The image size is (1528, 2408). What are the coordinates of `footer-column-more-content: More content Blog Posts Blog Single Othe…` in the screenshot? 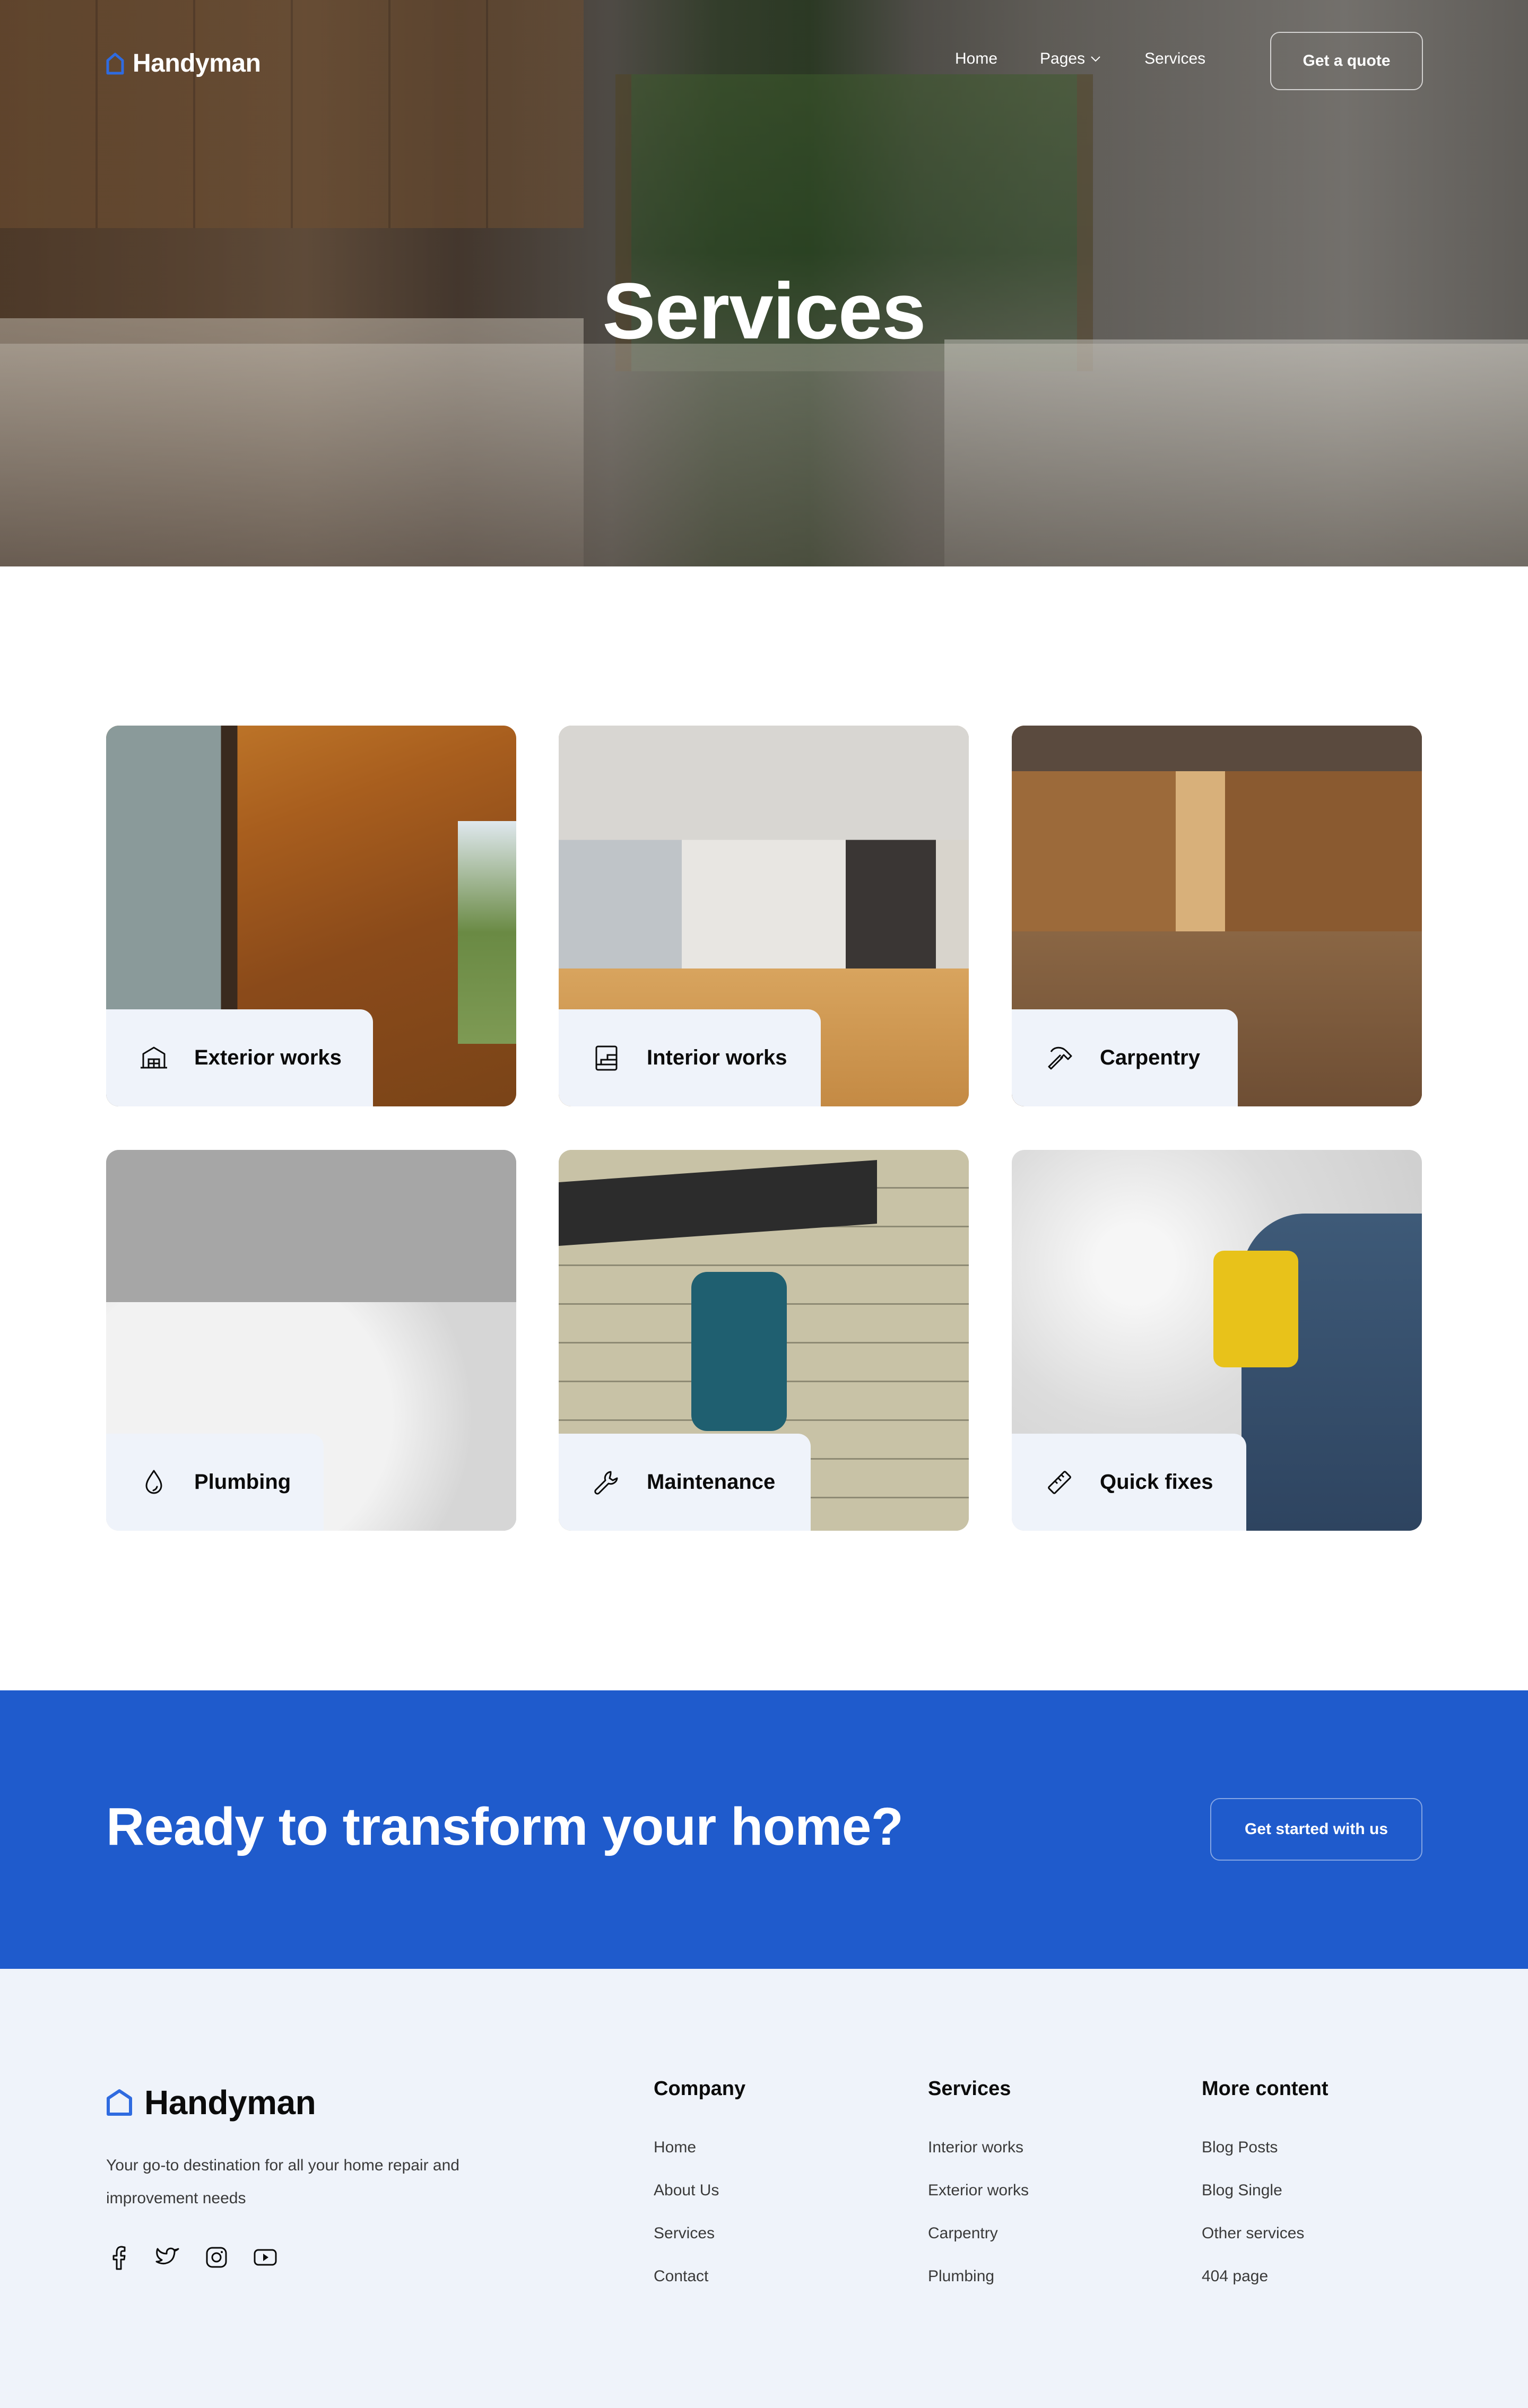 It's located at (1265, 2194).